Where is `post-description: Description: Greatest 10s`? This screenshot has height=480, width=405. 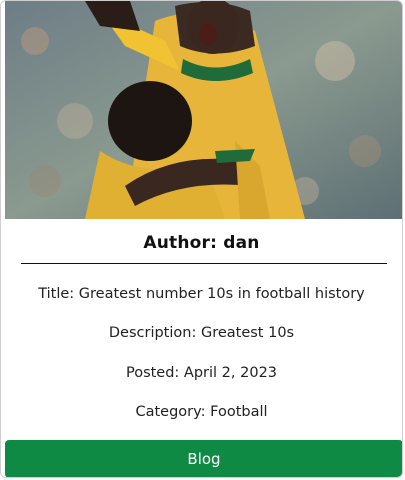
post-description: Description: Greatest 10s is located at coordinates (201, 333).